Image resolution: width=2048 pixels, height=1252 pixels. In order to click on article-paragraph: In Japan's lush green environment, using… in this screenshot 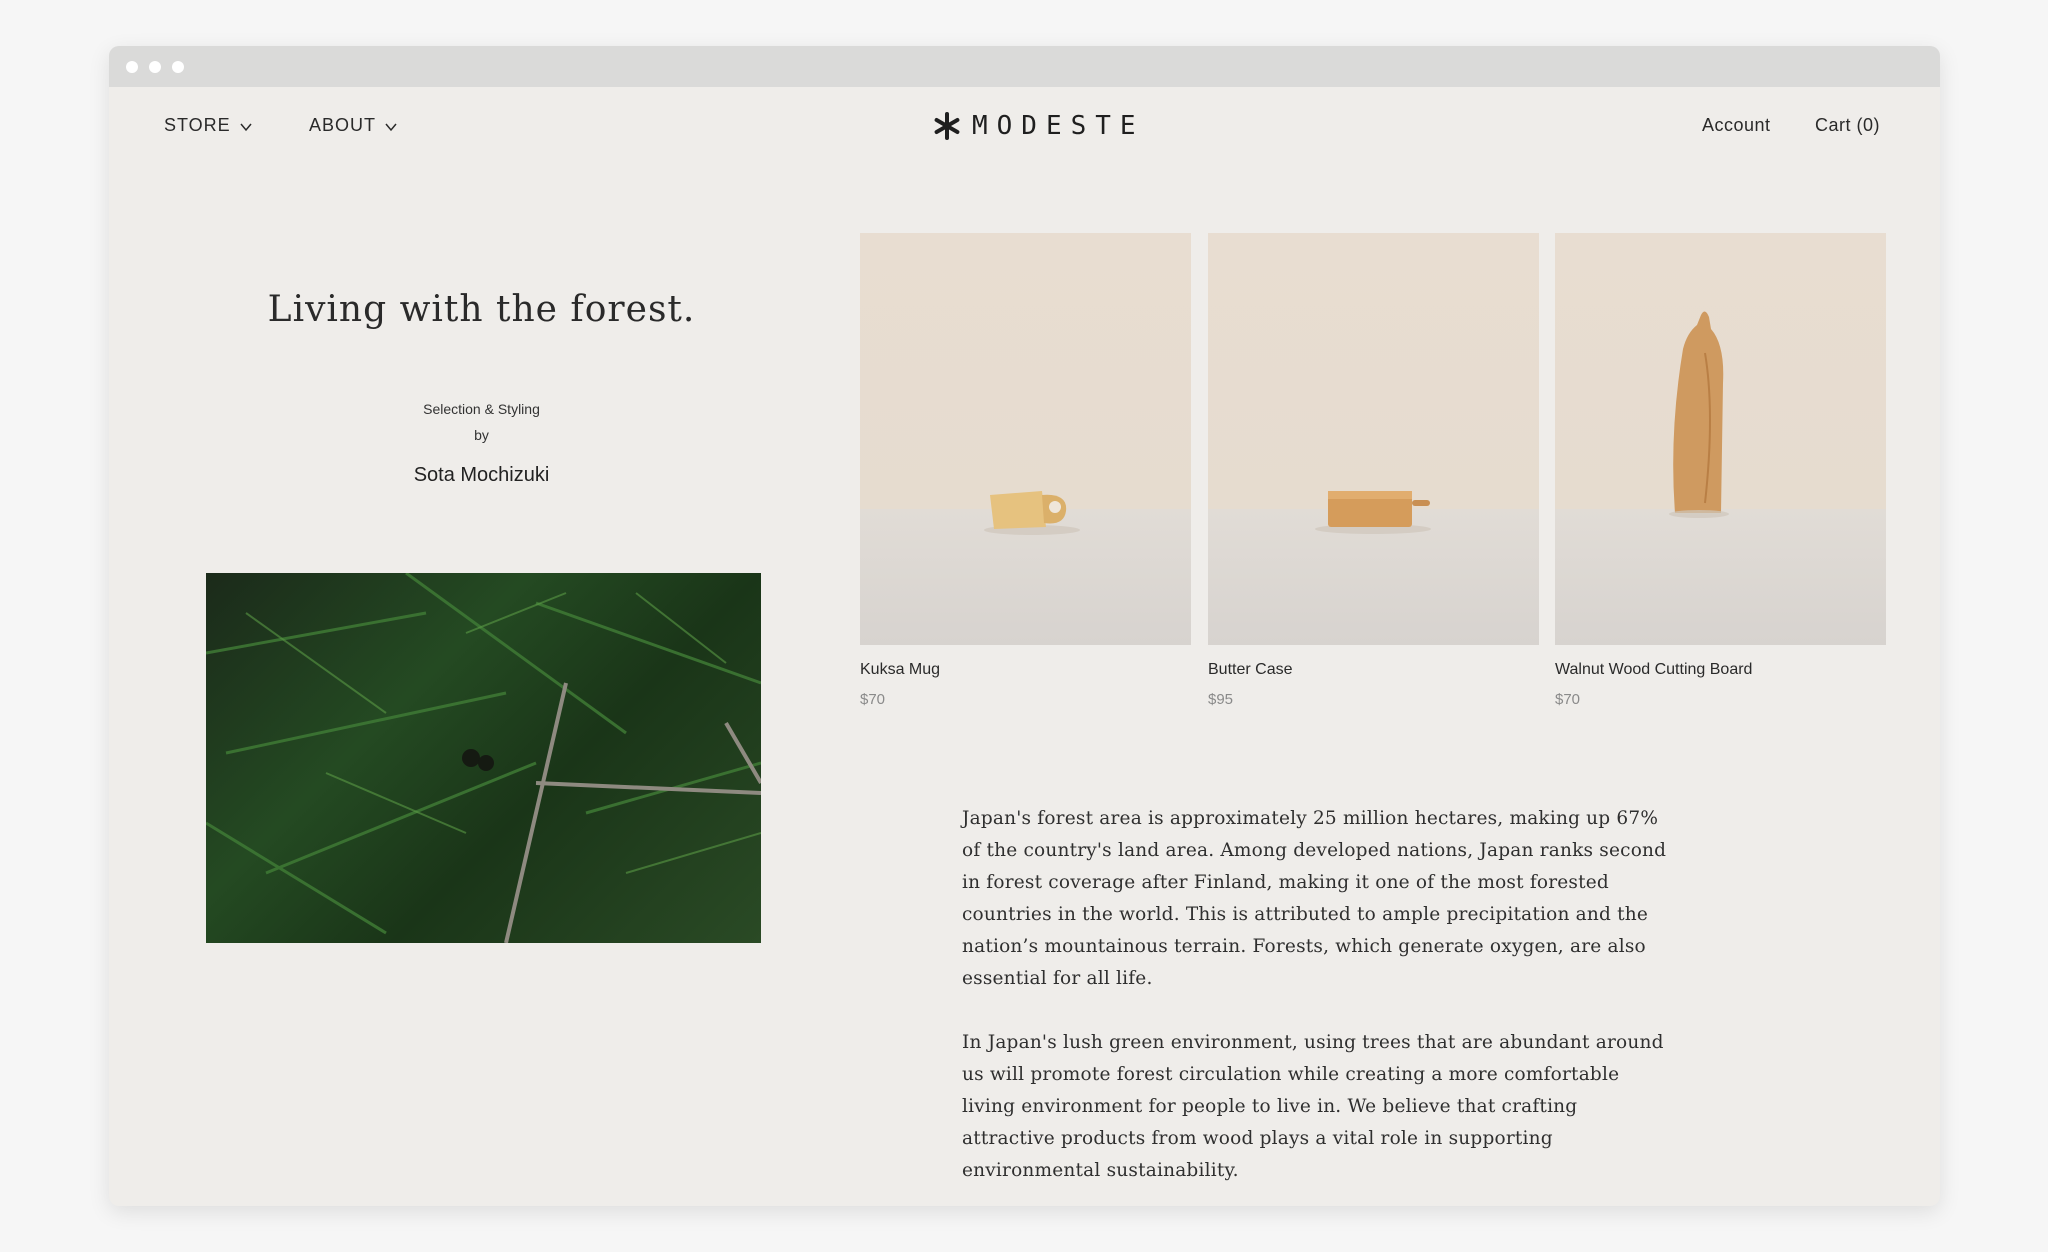, I will do `click(1313, 1106)`.